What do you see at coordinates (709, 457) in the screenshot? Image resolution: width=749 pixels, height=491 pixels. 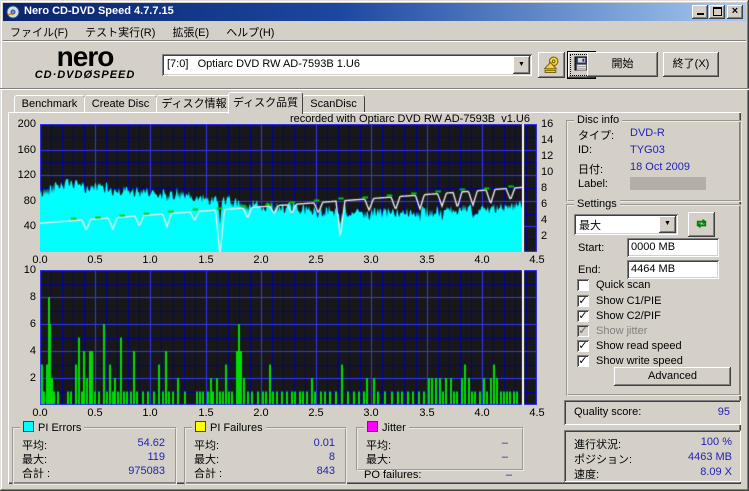 I see `position-value: 4463 MB` at bounding box center [709, 457].